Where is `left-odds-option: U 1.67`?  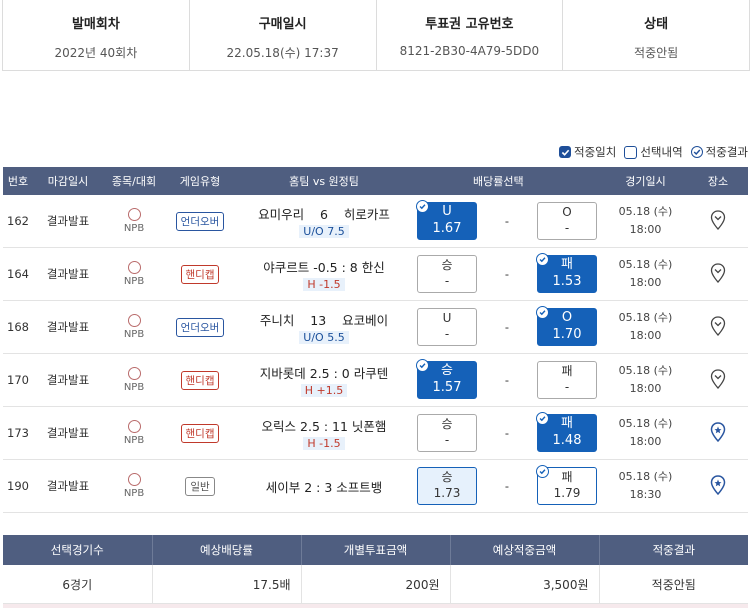 left-odds-option: U 1.67 is located at coordinates (446, 220).